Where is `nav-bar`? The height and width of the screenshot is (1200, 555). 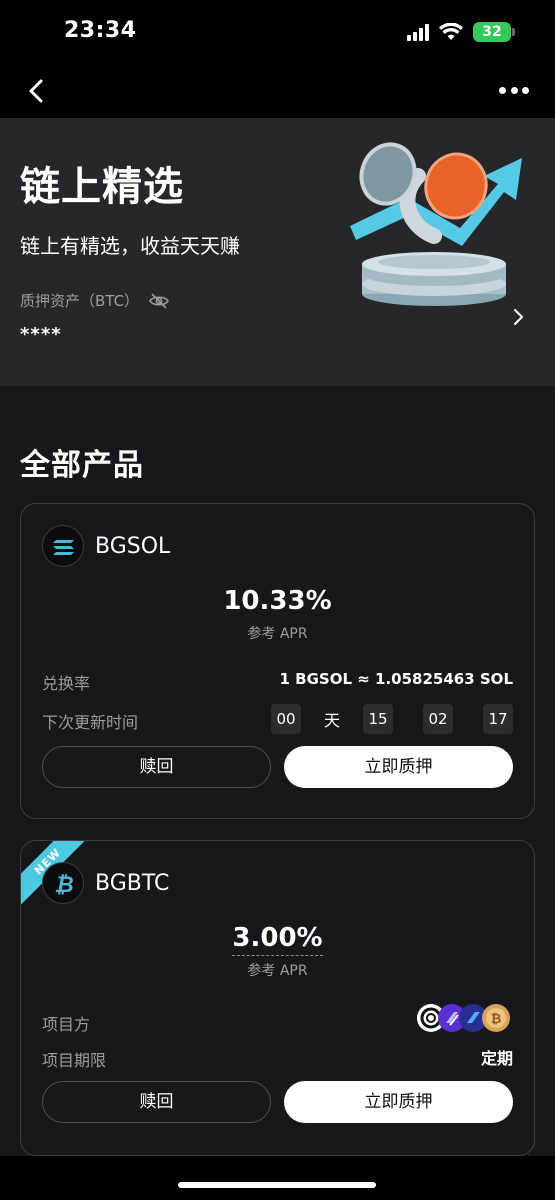
nav-bar is located at coordinates (277, 91).